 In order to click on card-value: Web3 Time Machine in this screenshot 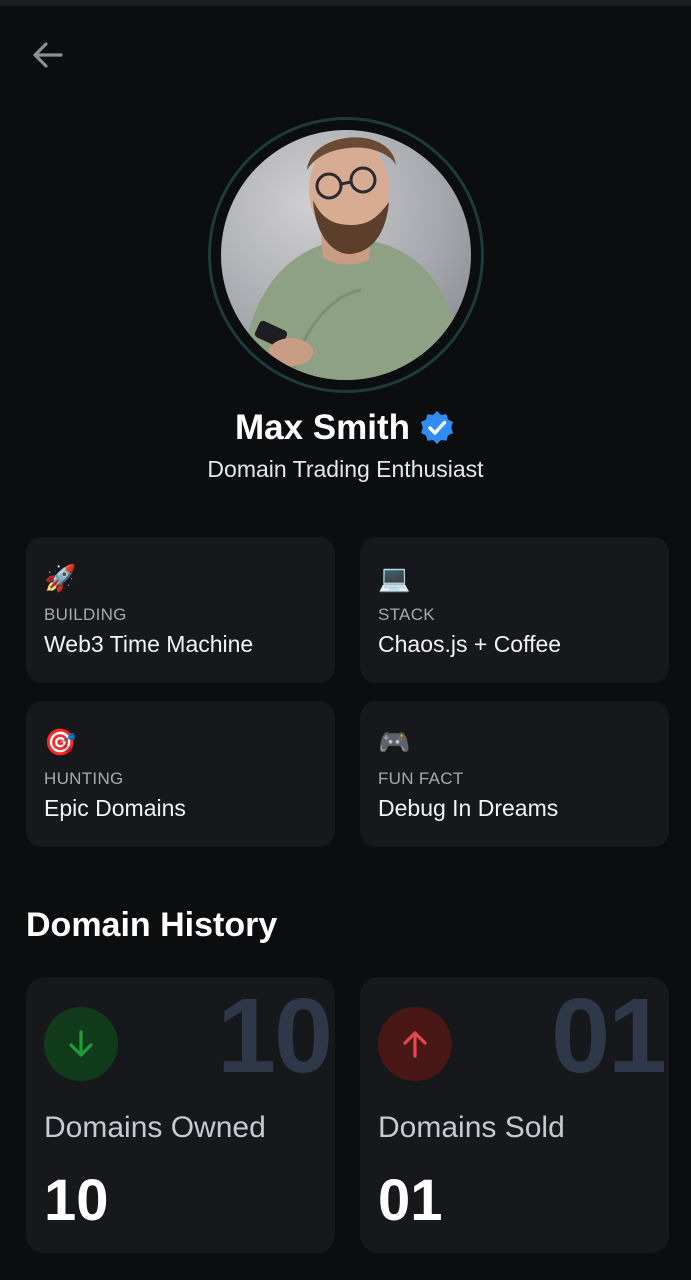, I will do `click(149, 644)`.